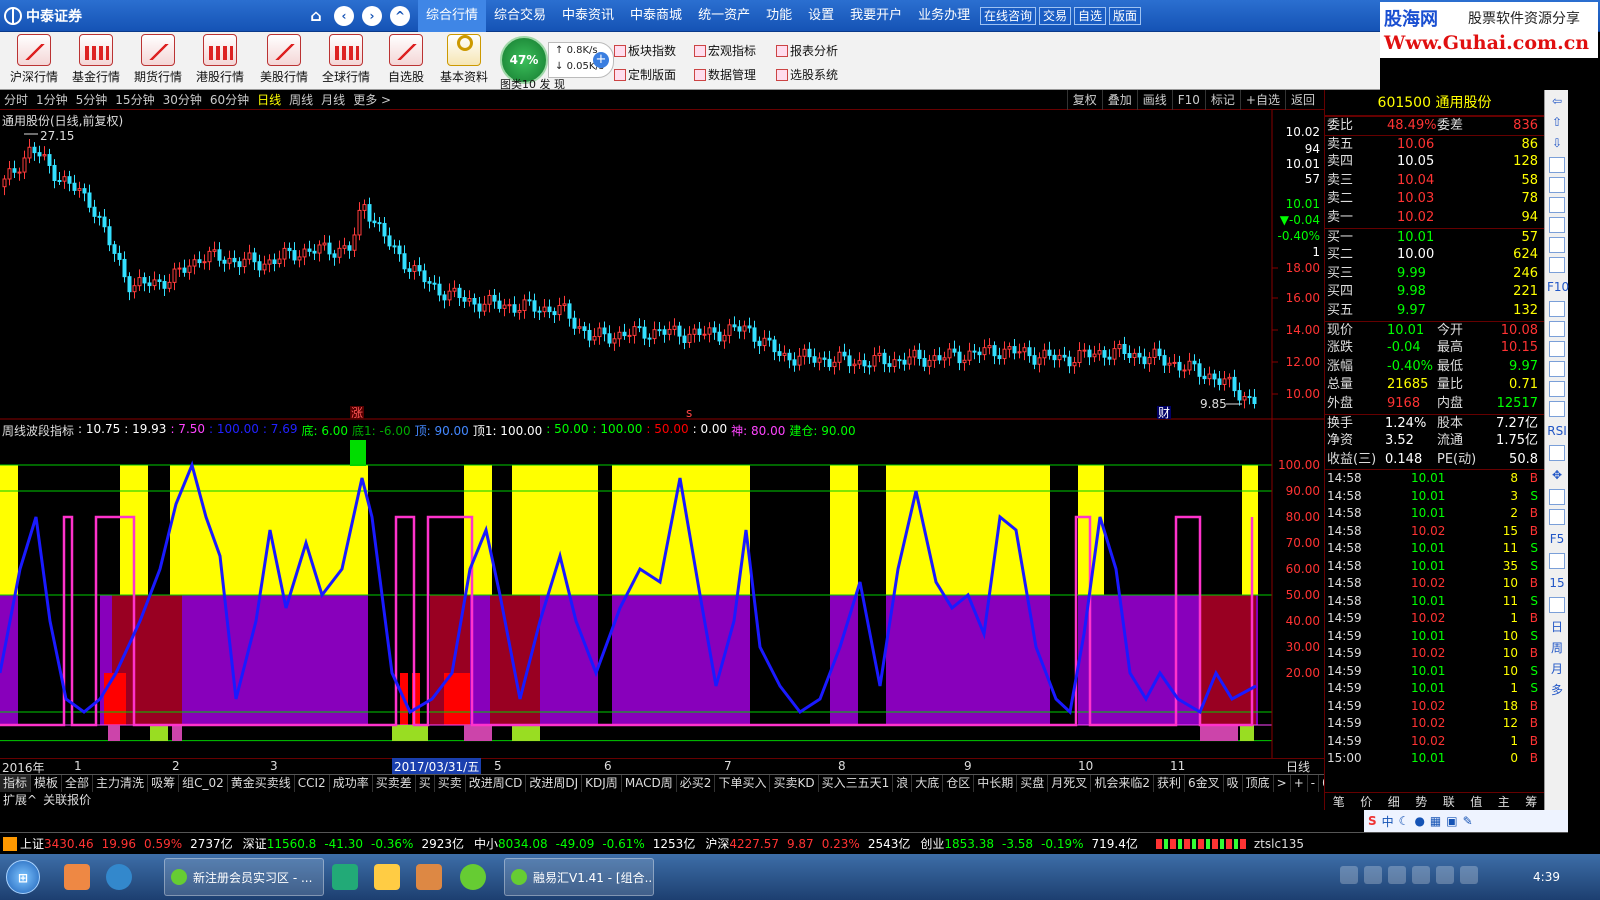 This screenshot has height=900, width=1600. I want to click on indicator-tab-25: 月死叉, so click(1070, 783).